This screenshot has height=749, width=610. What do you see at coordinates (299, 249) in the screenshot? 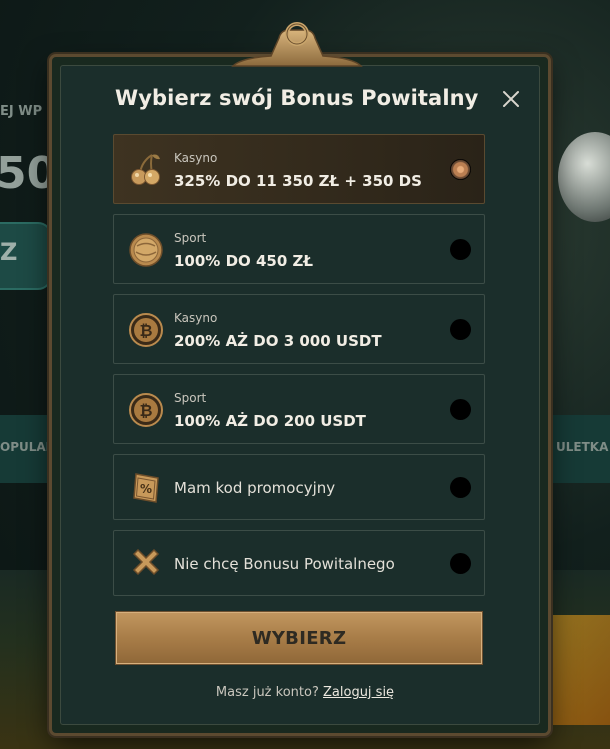
I see `bonus-option-sport-100: Sport 100% DO 450 ZŁ` at bounding box center [299, 249].